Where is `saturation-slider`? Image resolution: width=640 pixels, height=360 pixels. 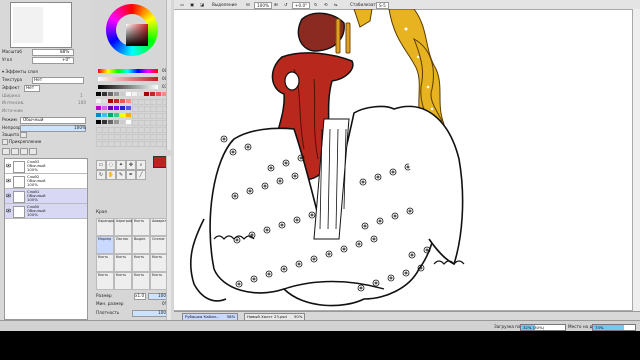
saturation-slider is located at coordinates (128, 79).